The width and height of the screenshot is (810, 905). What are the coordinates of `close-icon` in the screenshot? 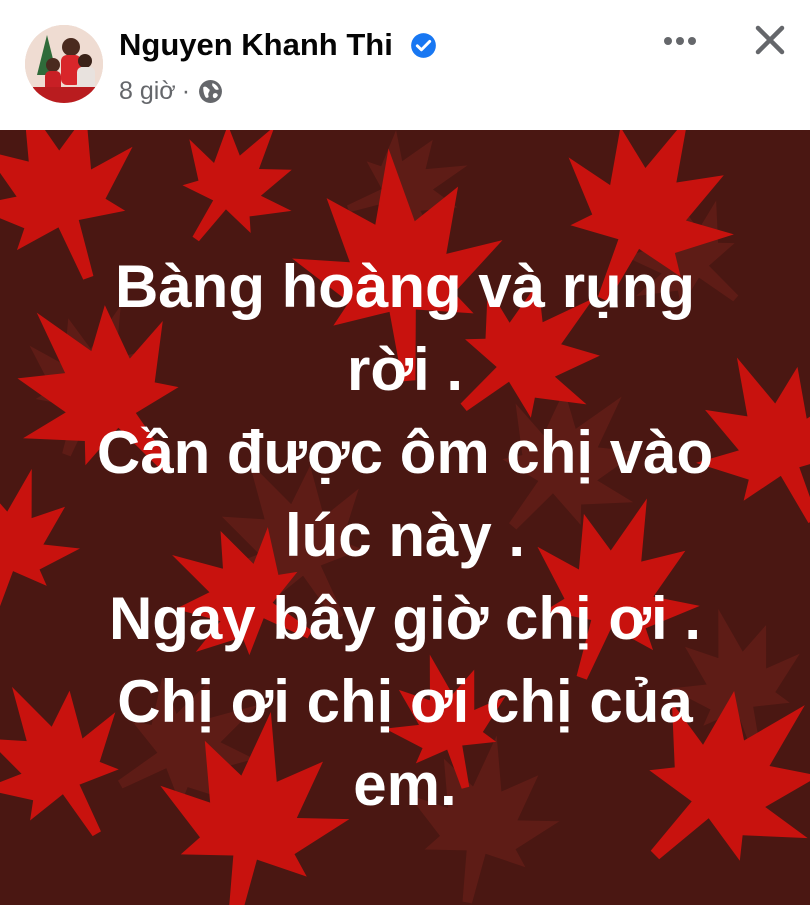 It's located at (770, 40).